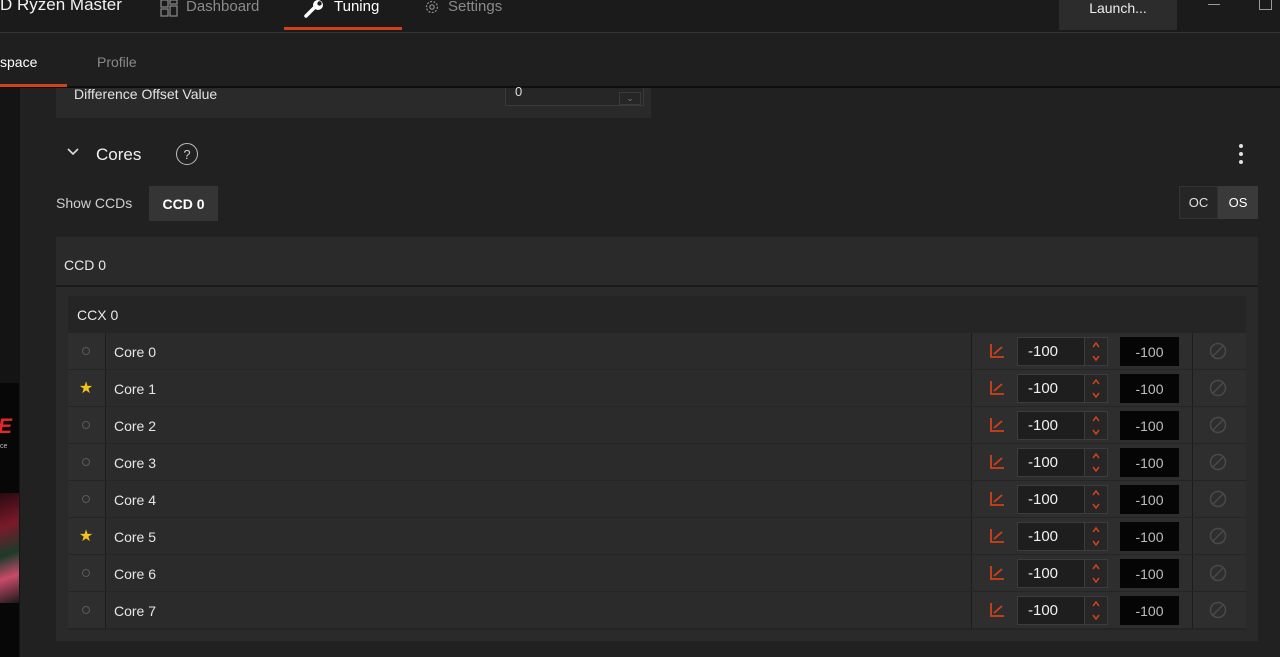  What do you see at coordinates (119, 154) in the screenshot?
I see `cores-section-title: Cores` at bounding box center [119, 154].